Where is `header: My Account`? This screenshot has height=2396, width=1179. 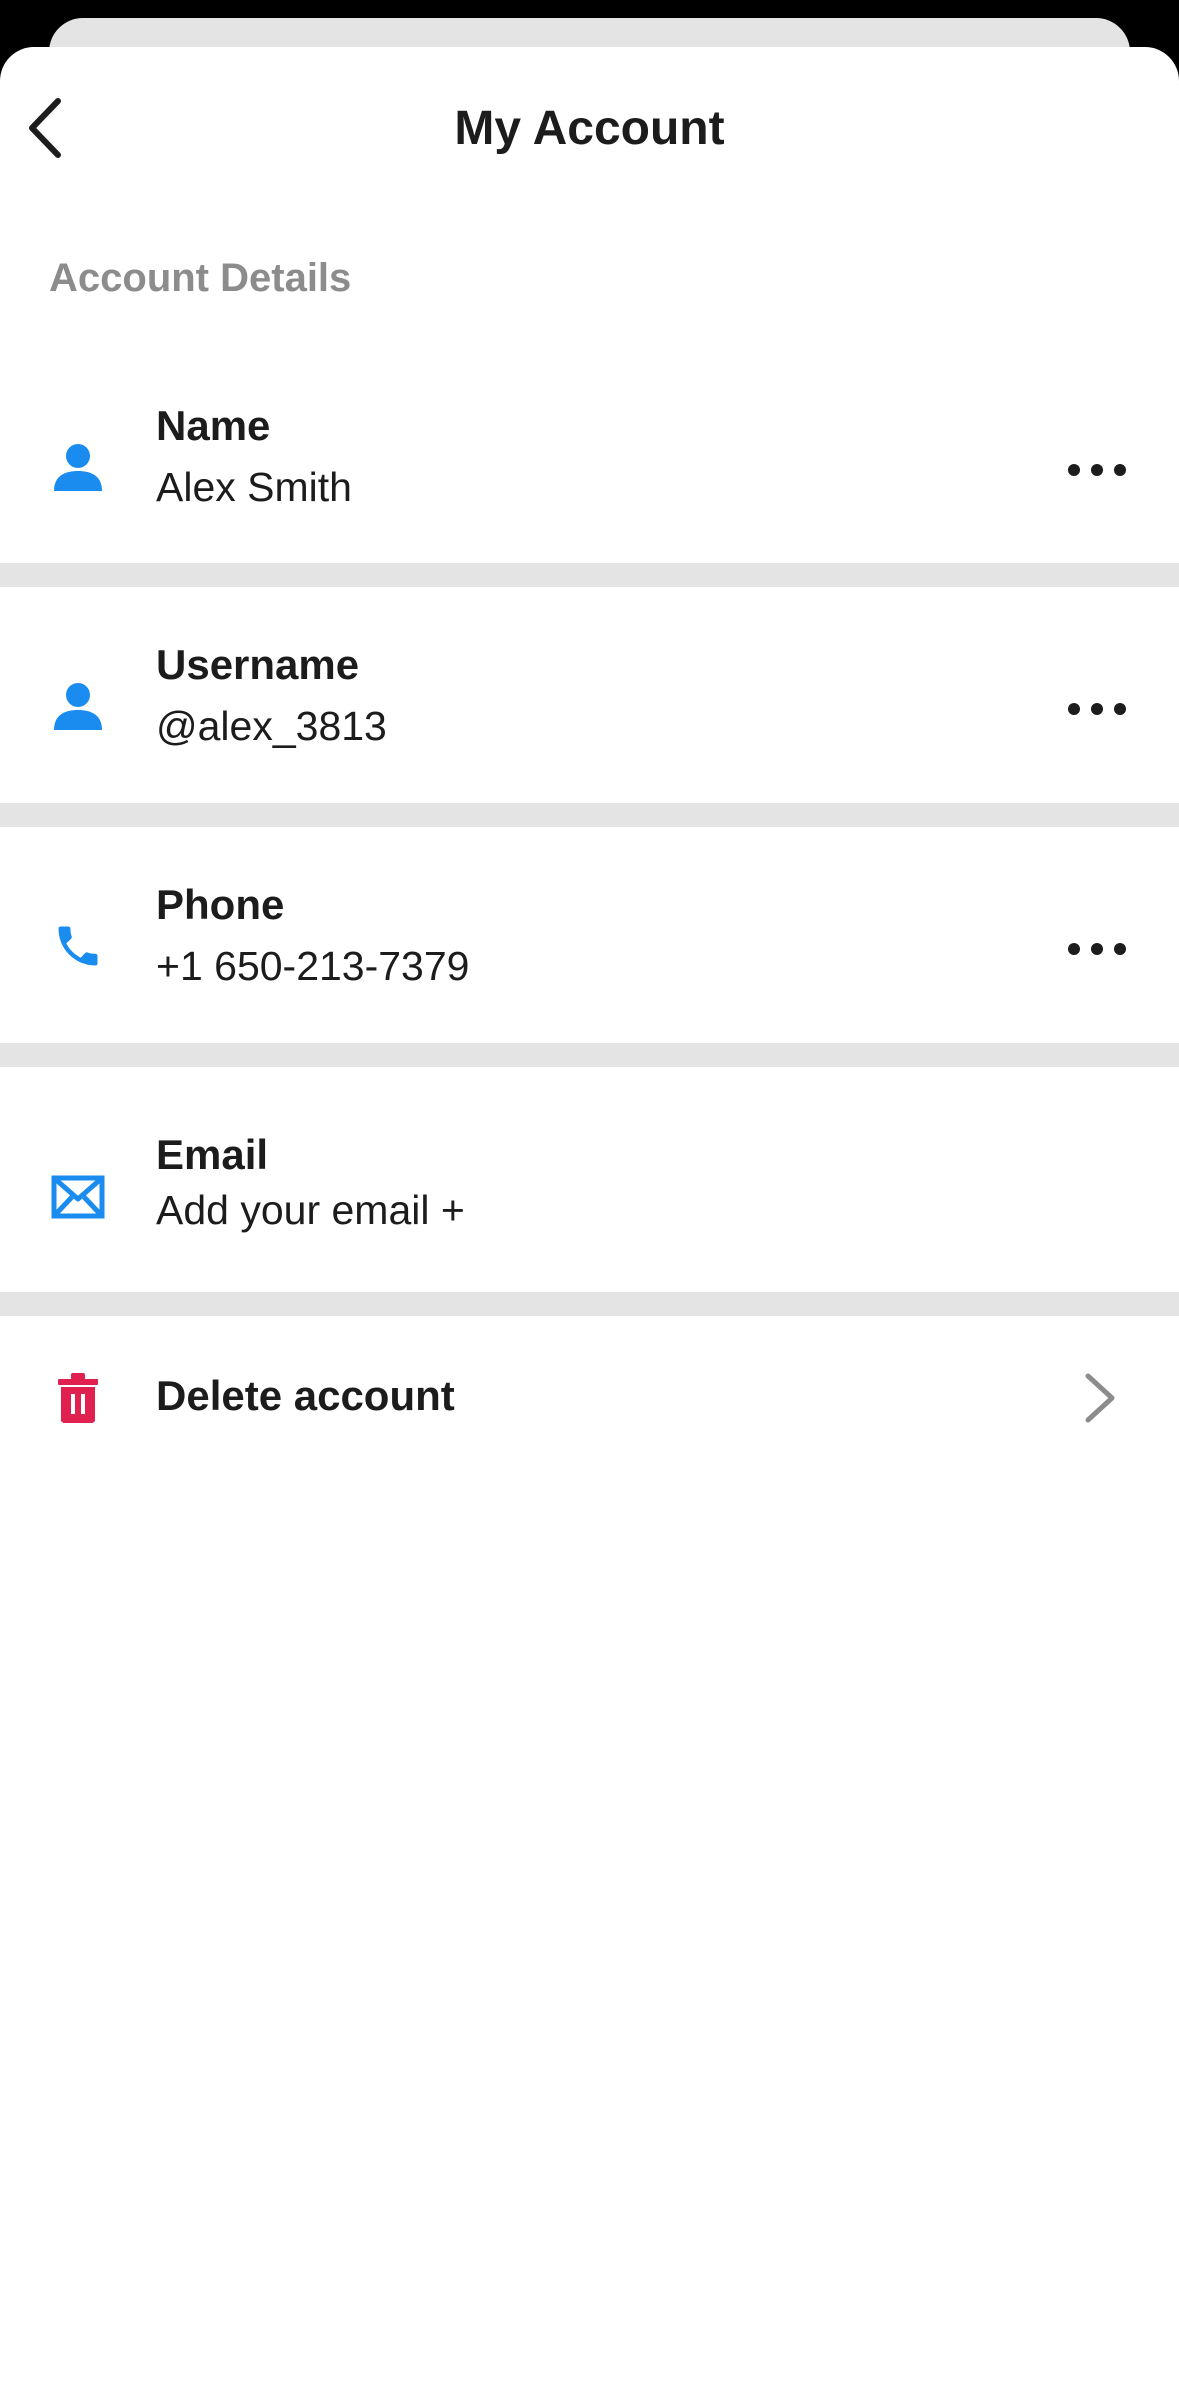 header: My Account is located at coordinates (589, 132).